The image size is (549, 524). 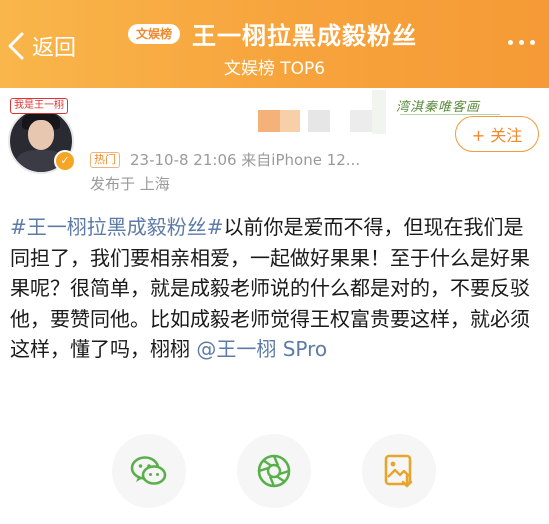 What do you see at coordinates (450, 114) in the screenshot?
I see `decoration-line` at bounding box center [450, 114].